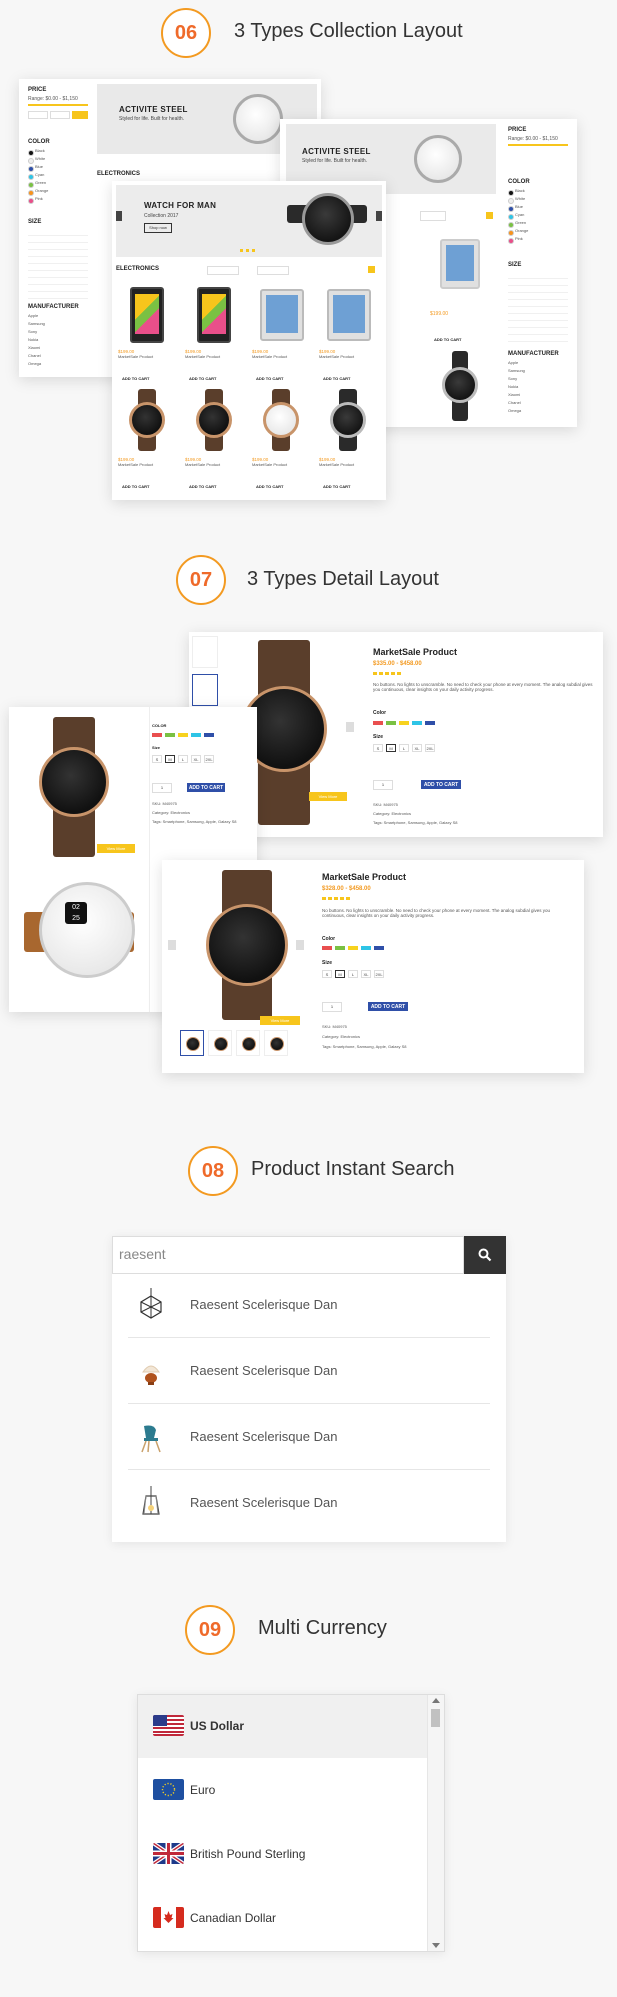 The image size is (617, 1997). Describe the element at coordinates (435, 1718) in the screenshot. I see `scroll-thumb` at that location.